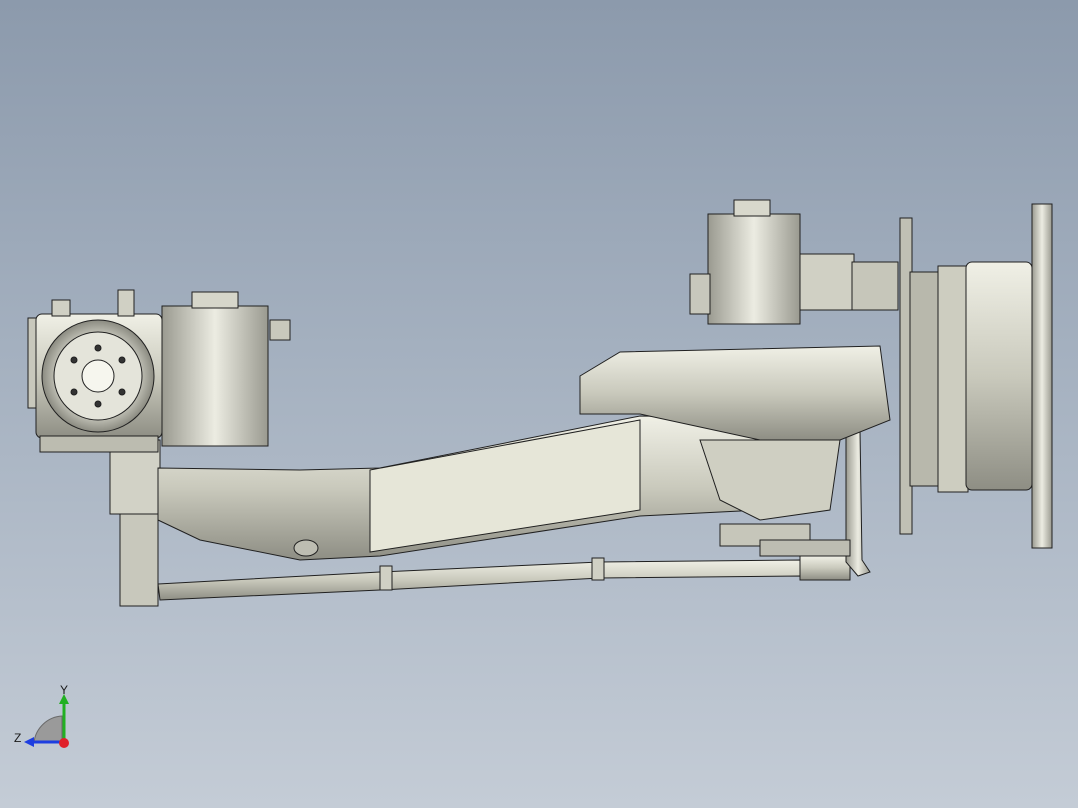  Describe the element at coordinates (48, 729) in the screenshot. I see `triad-arc-icon` at that location.